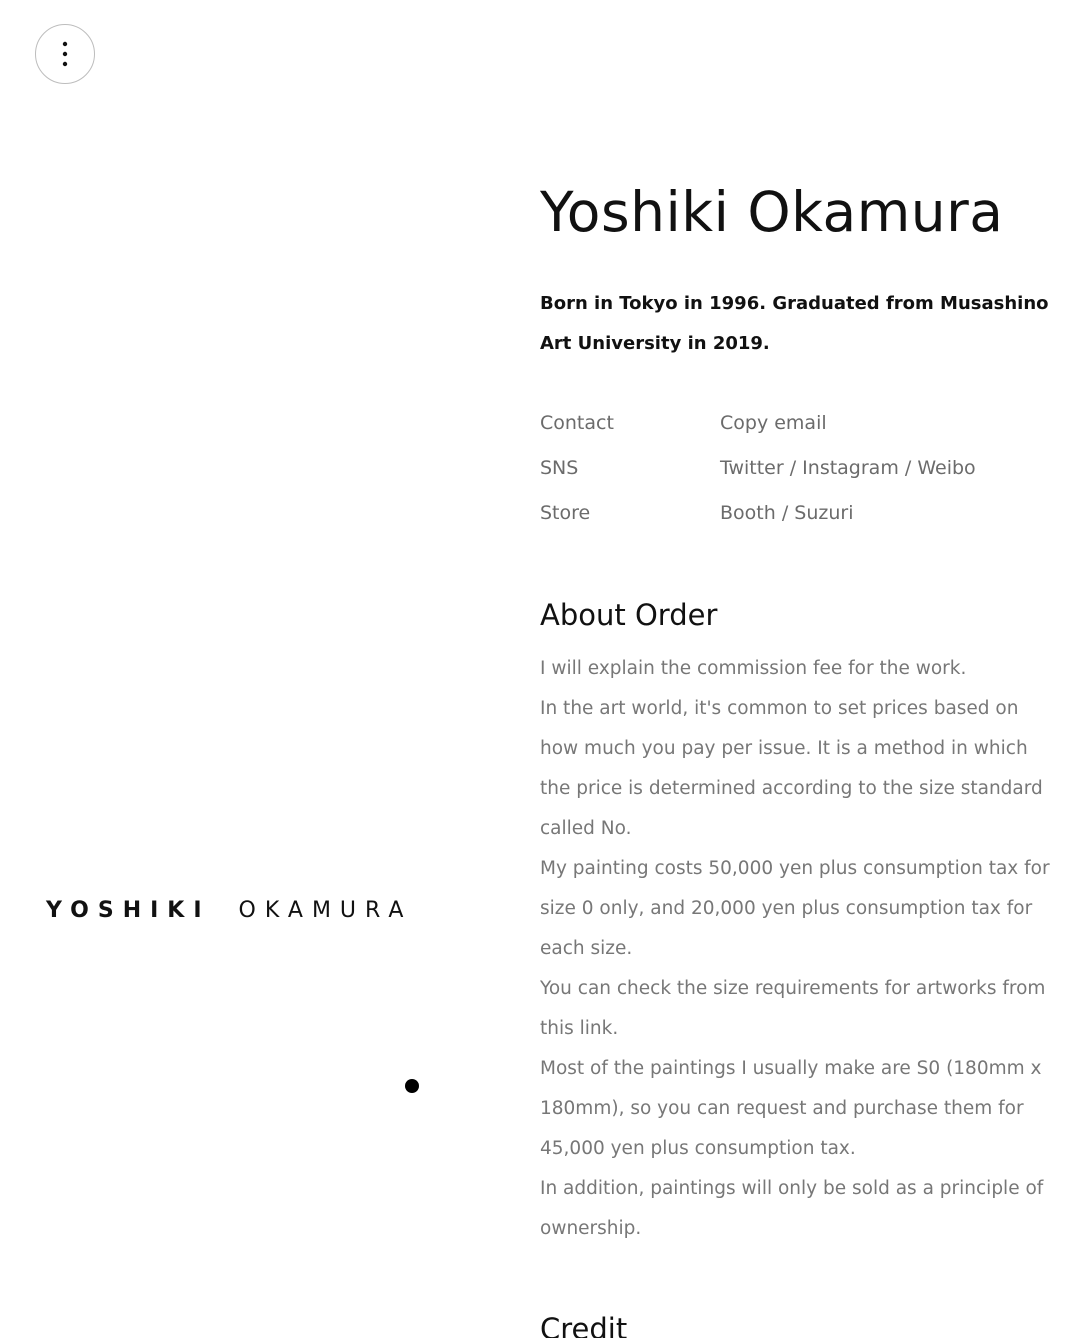 The height and width of the screenshot is (1338, 1070). What do you see at coordinates (577, 422) in the screenshot?
I see `contact-label: Contact` at bounding box center [577, 422].